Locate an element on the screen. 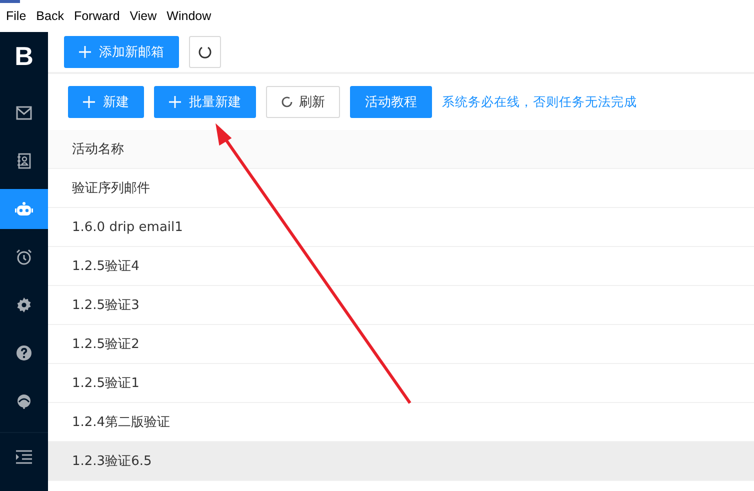 Image resolution: width=754 pixels, height=491 pixels. window-accent is located at coordinates (10, 1).